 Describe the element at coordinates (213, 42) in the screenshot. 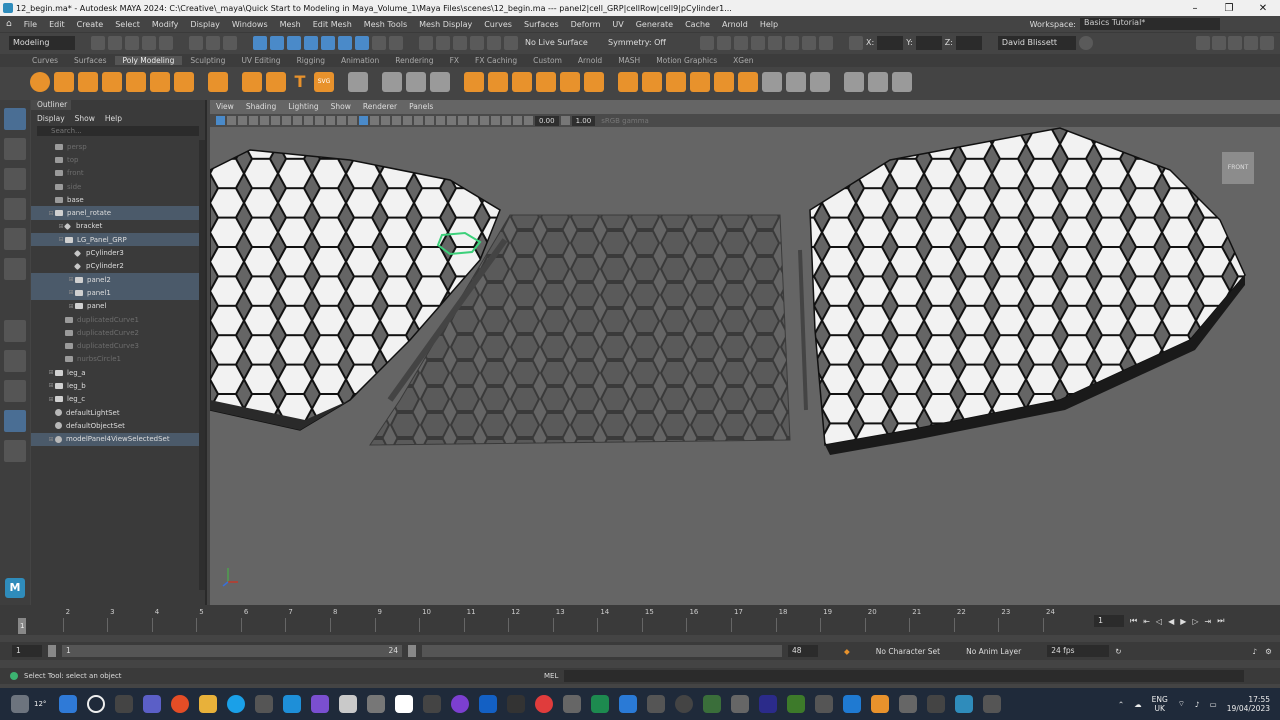

I see `select-object-icon` at that location.